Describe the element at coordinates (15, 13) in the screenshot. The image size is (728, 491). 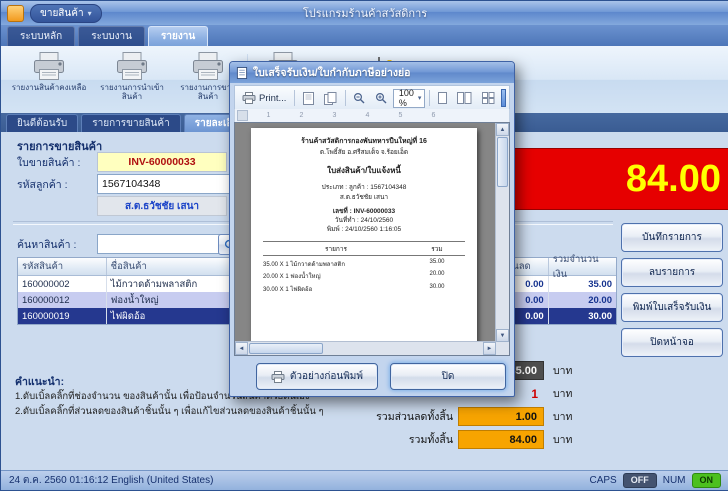
I see `app-menu-icon` at that location.